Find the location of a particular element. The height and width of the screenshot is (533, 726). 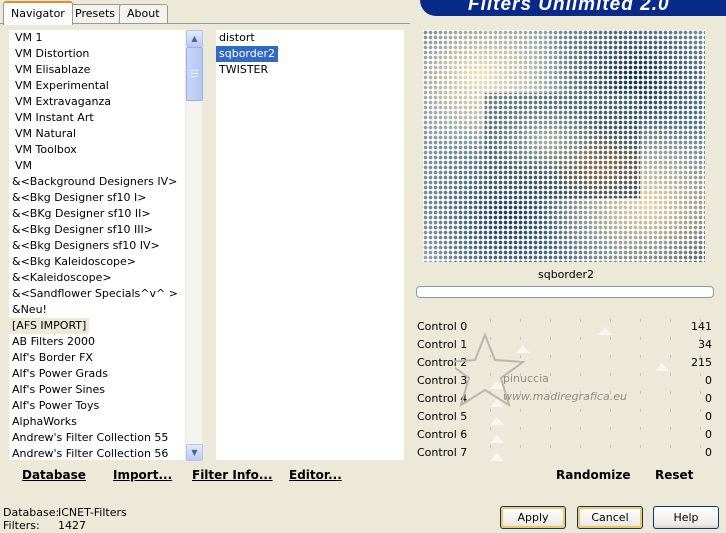

category-item: &<Bkg Designers sf10 IV> is located at coordinates (97, 246).